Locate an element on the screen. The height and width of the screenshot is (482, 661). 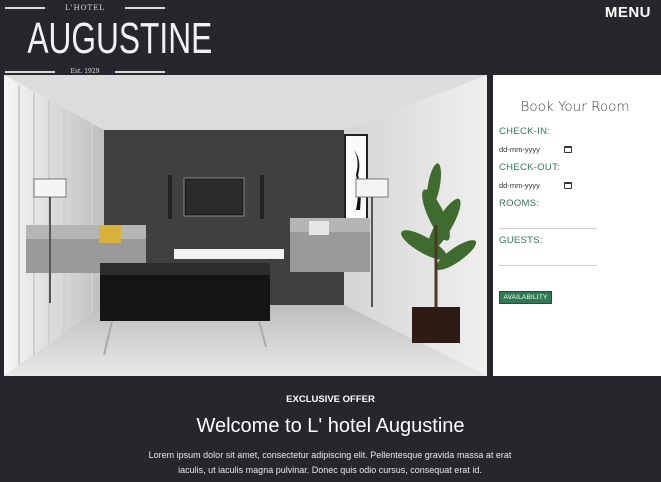
availability-button: AVAILABILITY is located at coordinates (525, 297).